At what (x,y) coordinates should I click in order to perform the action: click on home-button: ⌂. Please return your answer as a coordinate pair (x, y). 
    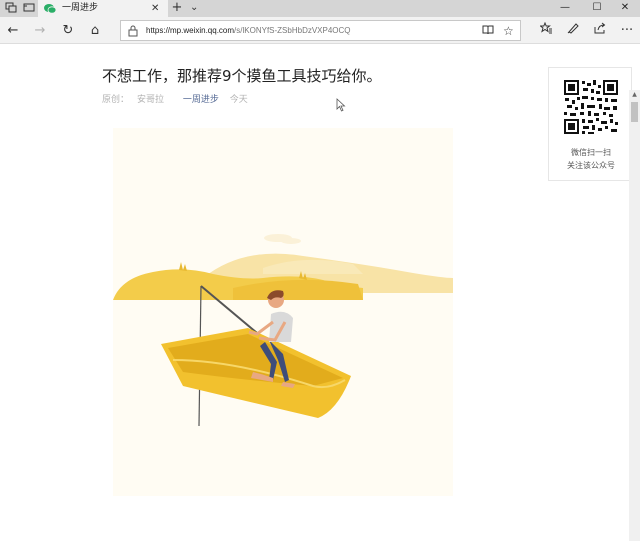
    Looking at the image, I should click on (95, 31).